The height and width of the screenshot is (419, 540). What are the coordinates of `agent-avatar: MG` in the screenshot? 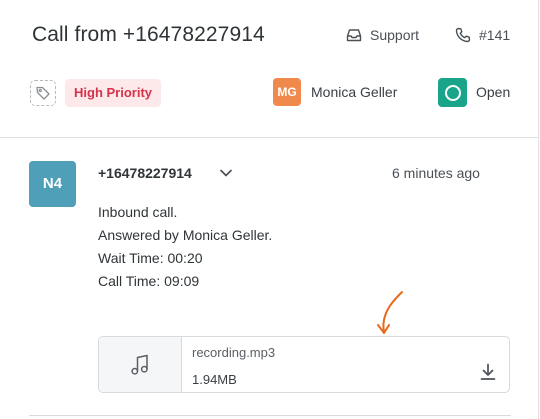 It's located at (287, 92).